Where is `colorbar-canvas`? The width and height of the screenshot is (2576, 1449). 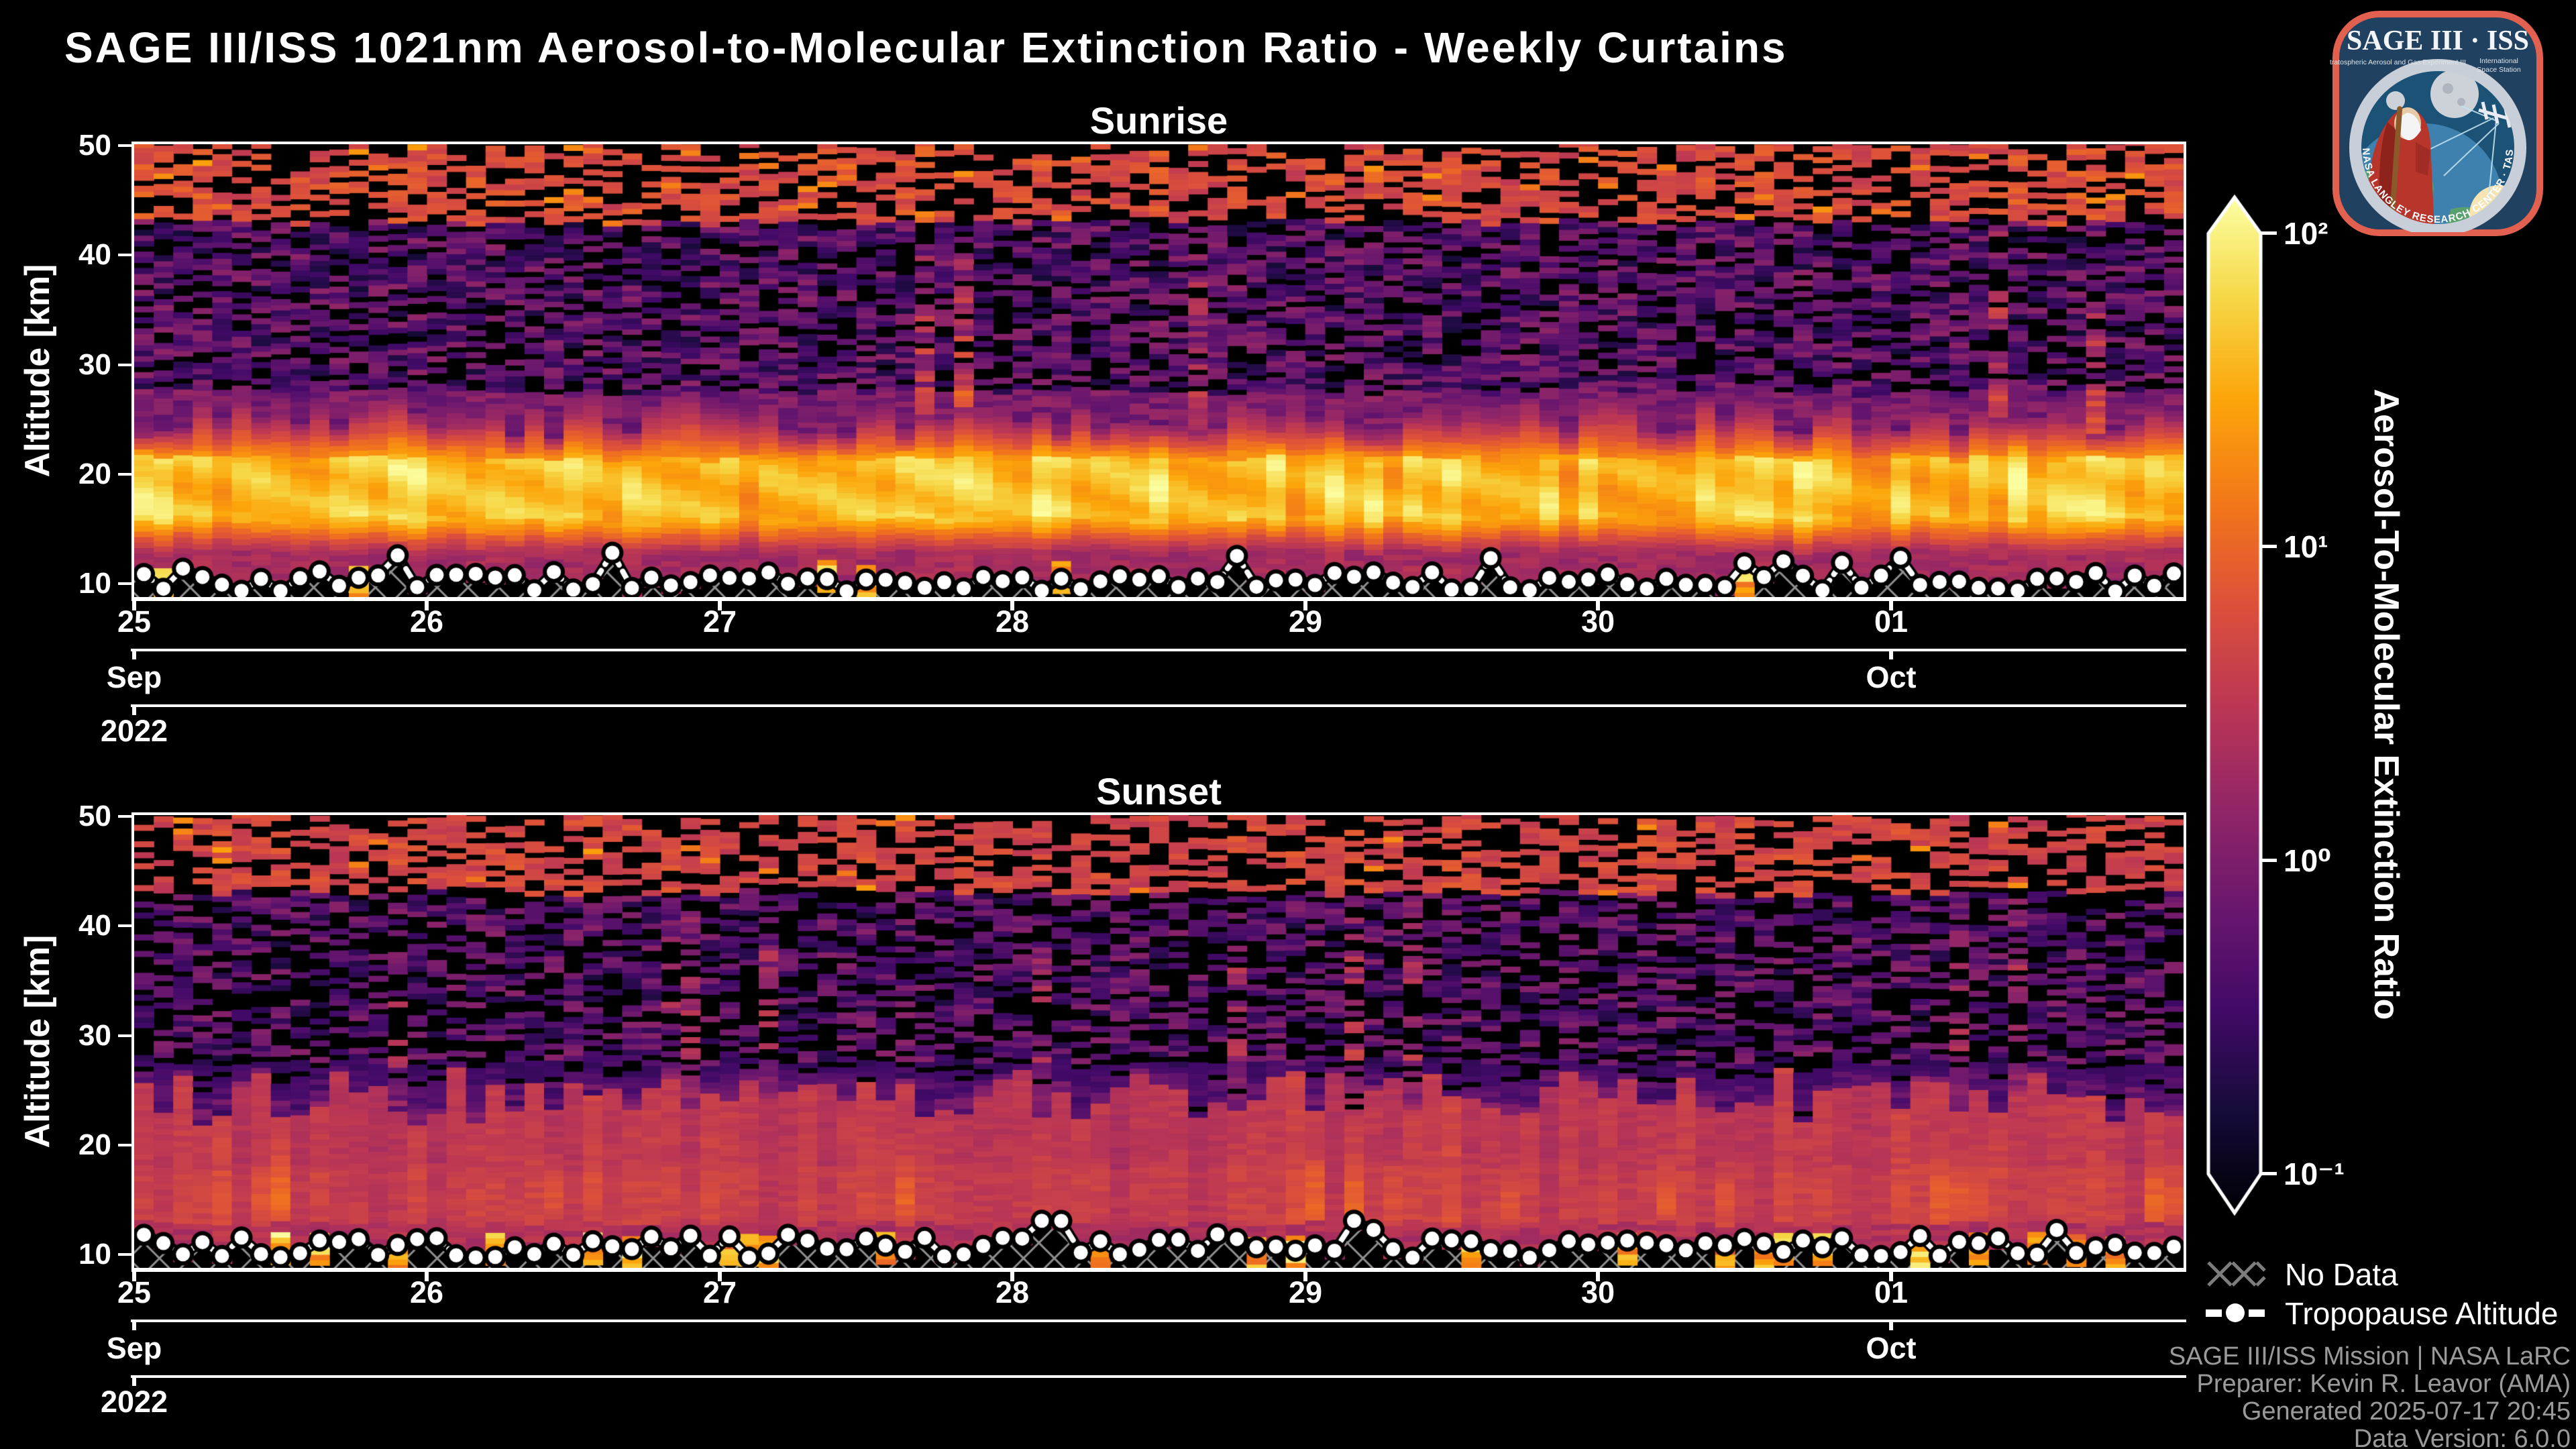
colorbar-canvas is located at coordinates (2244, 704).